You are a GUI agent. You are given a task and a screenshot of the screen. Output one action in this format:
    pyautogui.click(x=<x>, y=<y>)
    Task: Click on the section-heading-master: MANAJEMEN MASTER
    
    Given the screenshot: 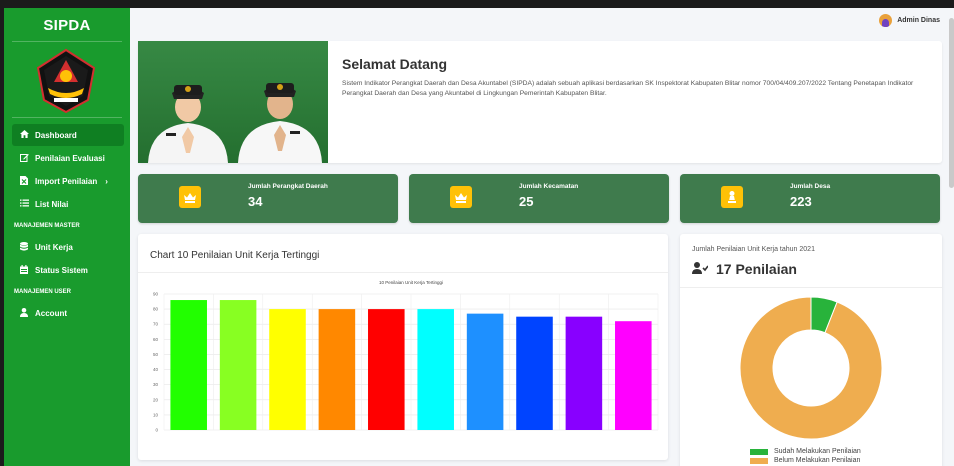 What is the action you would take?
    pyautogui.click(x=47, y=226)
    